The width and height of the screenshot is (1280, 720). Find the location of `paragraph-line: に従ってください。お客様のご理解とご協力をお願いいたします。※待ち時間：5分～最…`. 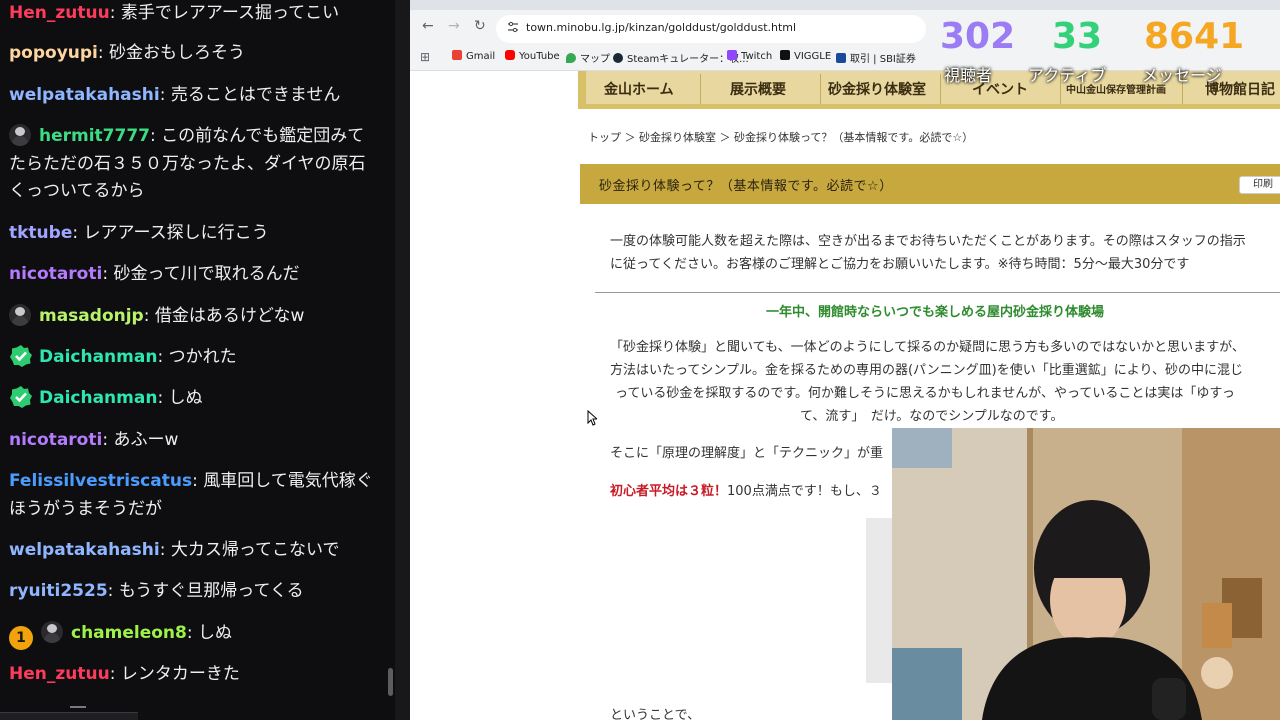

paragraph-line: に従ってください。お客様のご理解とご協力をお願いいたします。※待ち時間：5分～最… is located at coordinates (900, 264).